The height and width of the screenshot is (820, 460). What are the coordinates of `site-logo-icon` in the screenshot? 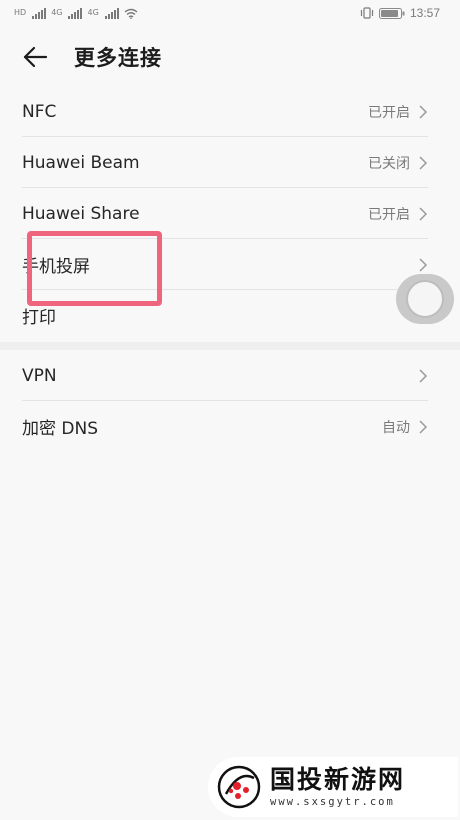 It's located at (239, 787).